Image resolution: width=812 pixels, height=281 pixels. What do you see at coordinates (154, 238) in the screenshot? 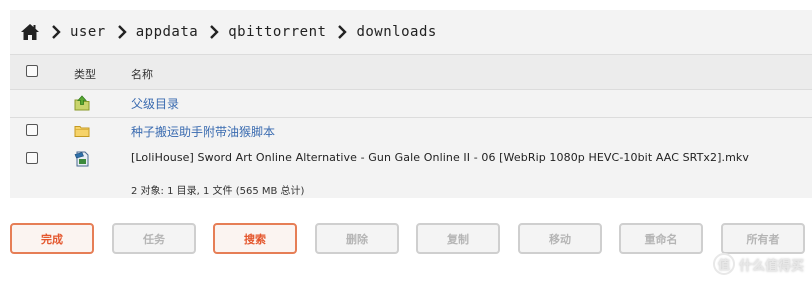
I see `task-button: 任务` at bounding box center [154, 238].